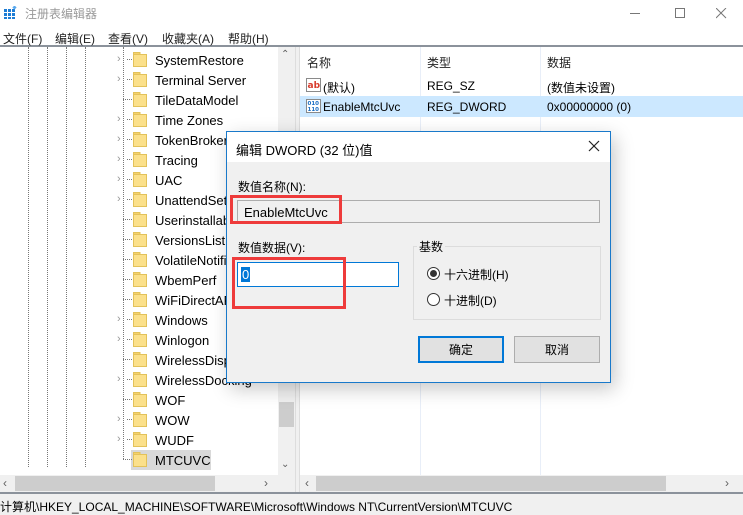 The width and height of the screenshot is (743, 515). Describe the element at coordinates (139, 120) in the screenshot. I see `tree-item: › Time Zones` at that location.